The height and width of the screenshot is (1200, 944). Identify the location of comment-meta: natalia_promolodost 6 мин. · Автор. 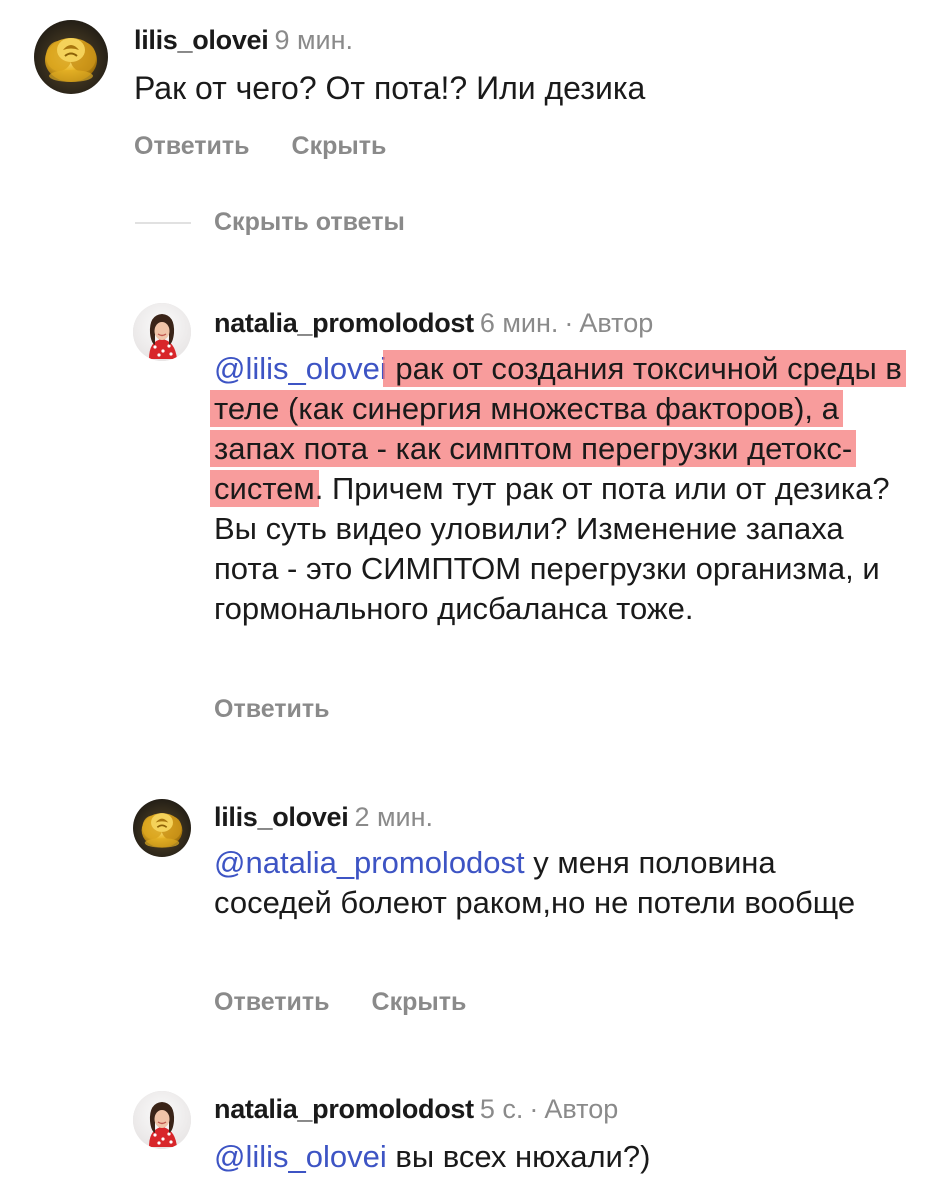
(433, 323).